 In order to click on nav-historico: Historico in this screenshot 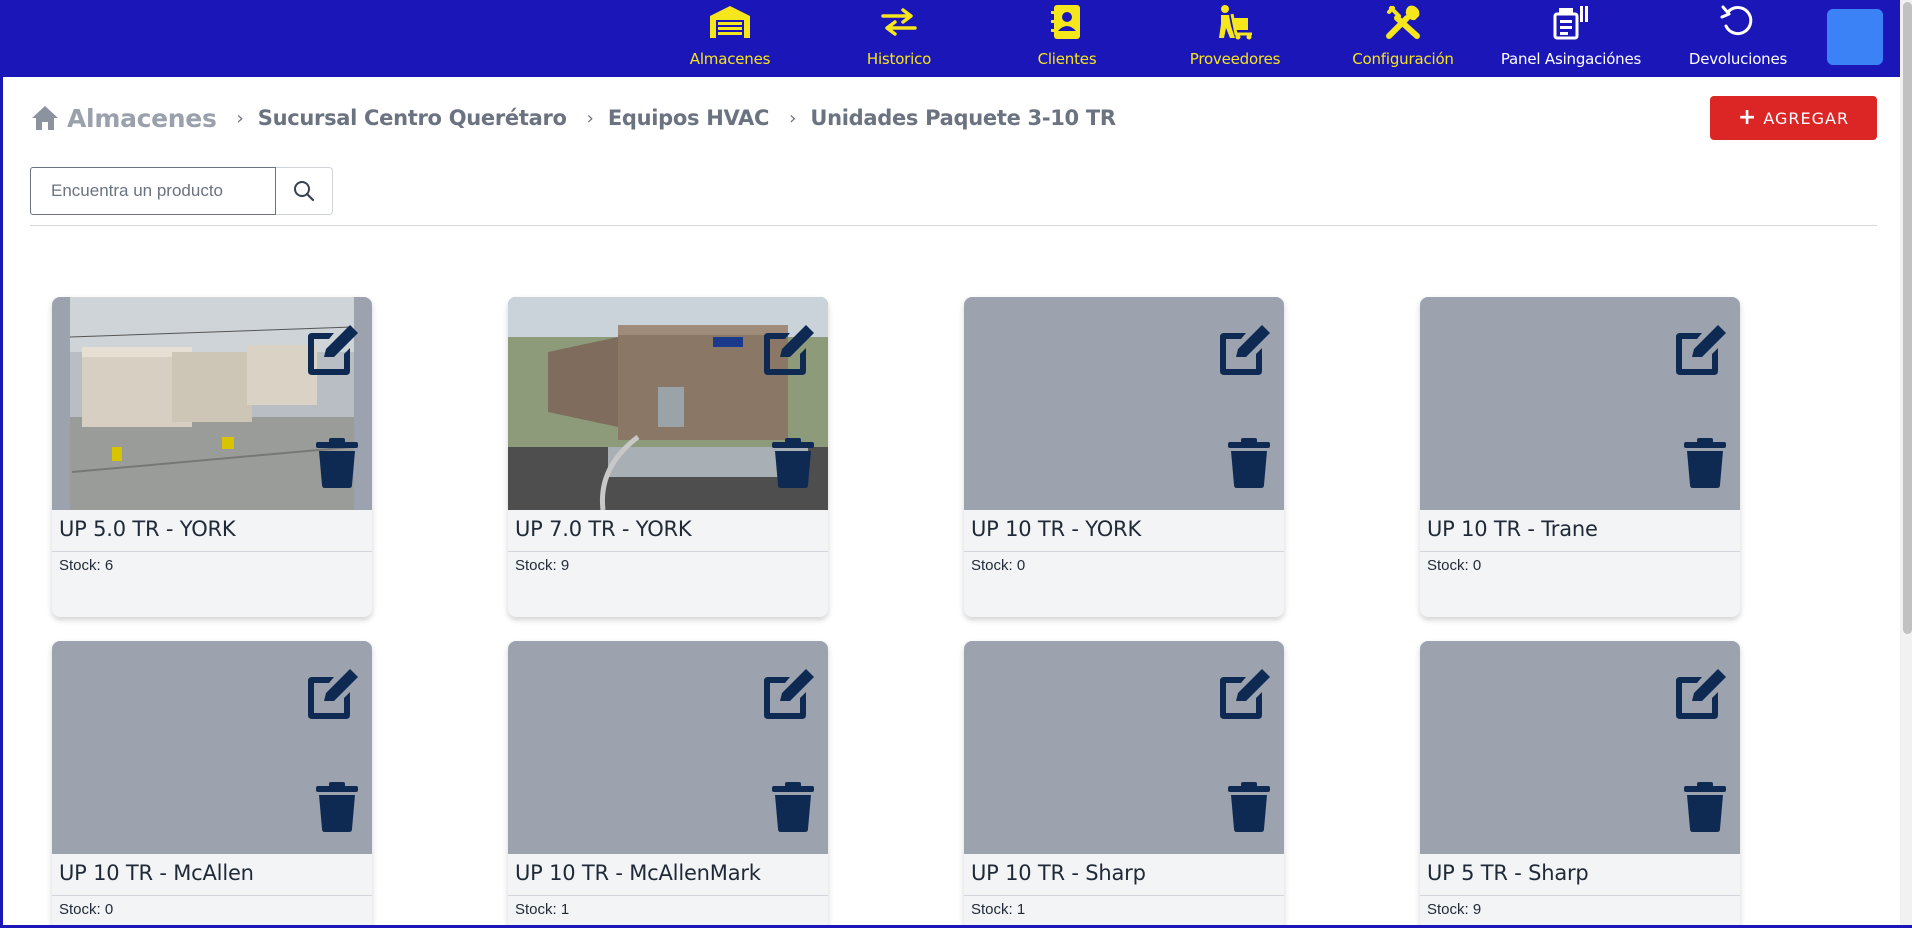, I will do `click(899, 38)`.